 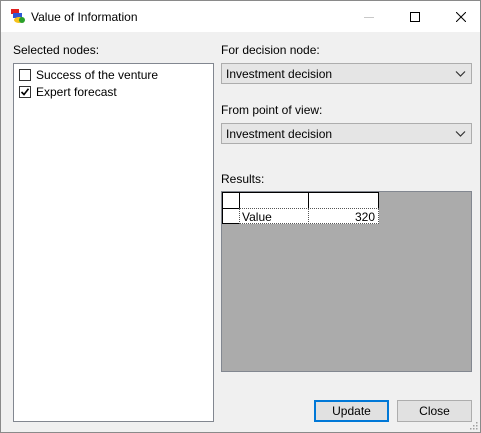 What do you see at coordinates (272, 110) in the screenshot?
I see `point-of-view-label: From point of view:` at bounding box center [272, 110].